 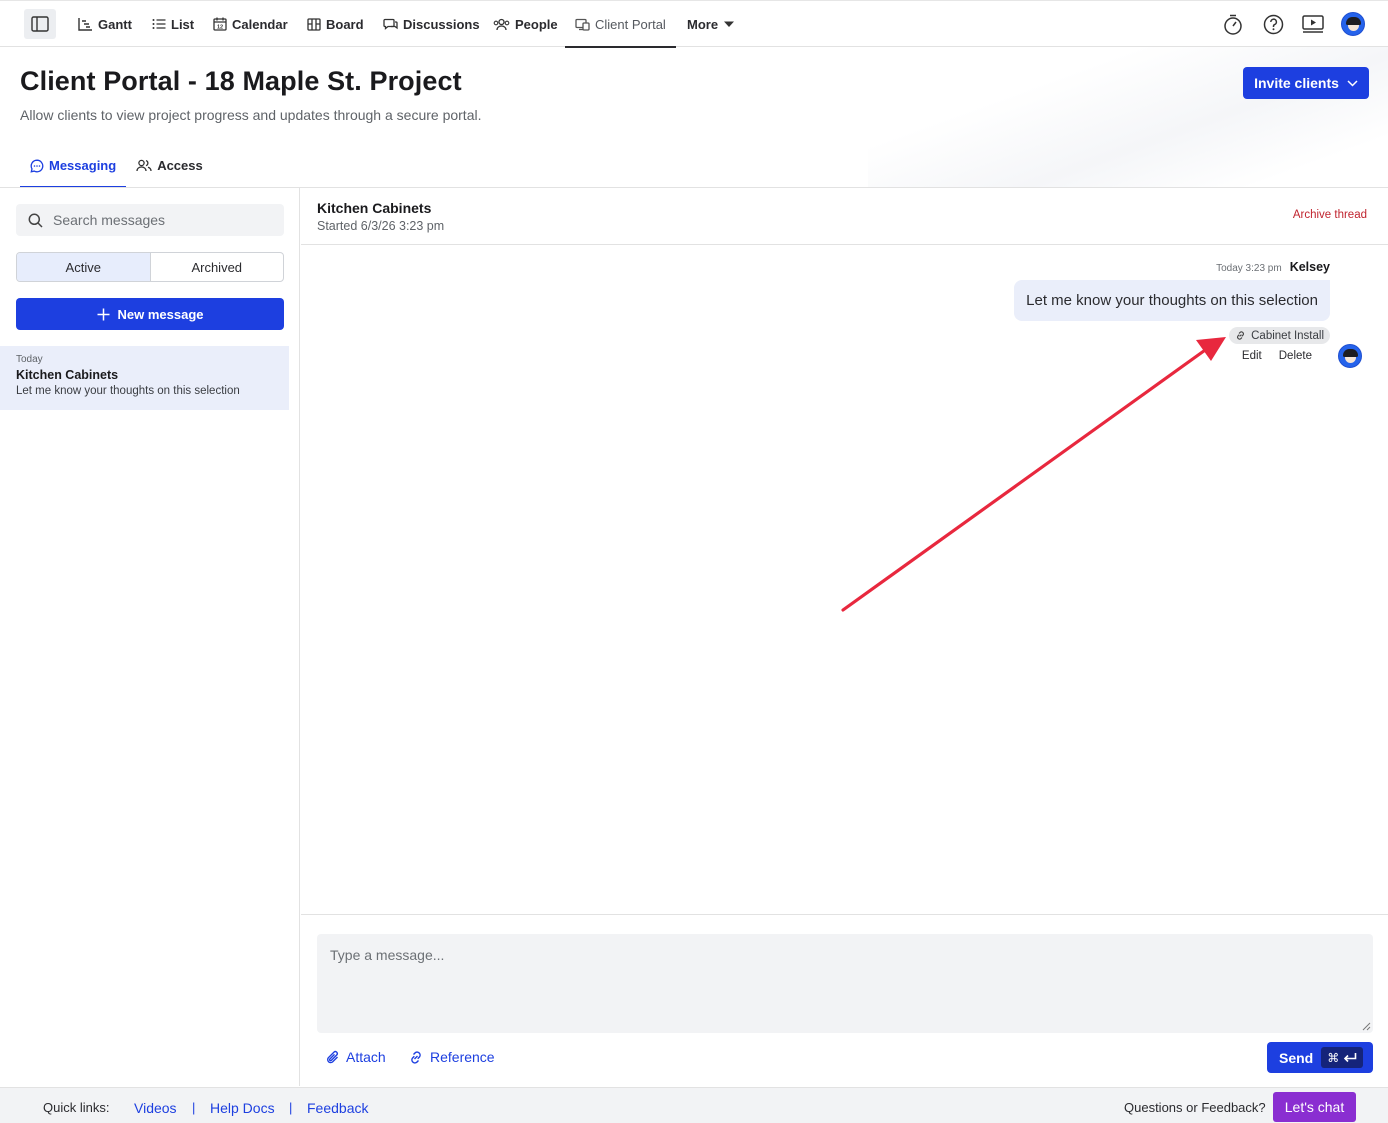 I want to click on attach-label: Attach, so click(x=366, y=1057).